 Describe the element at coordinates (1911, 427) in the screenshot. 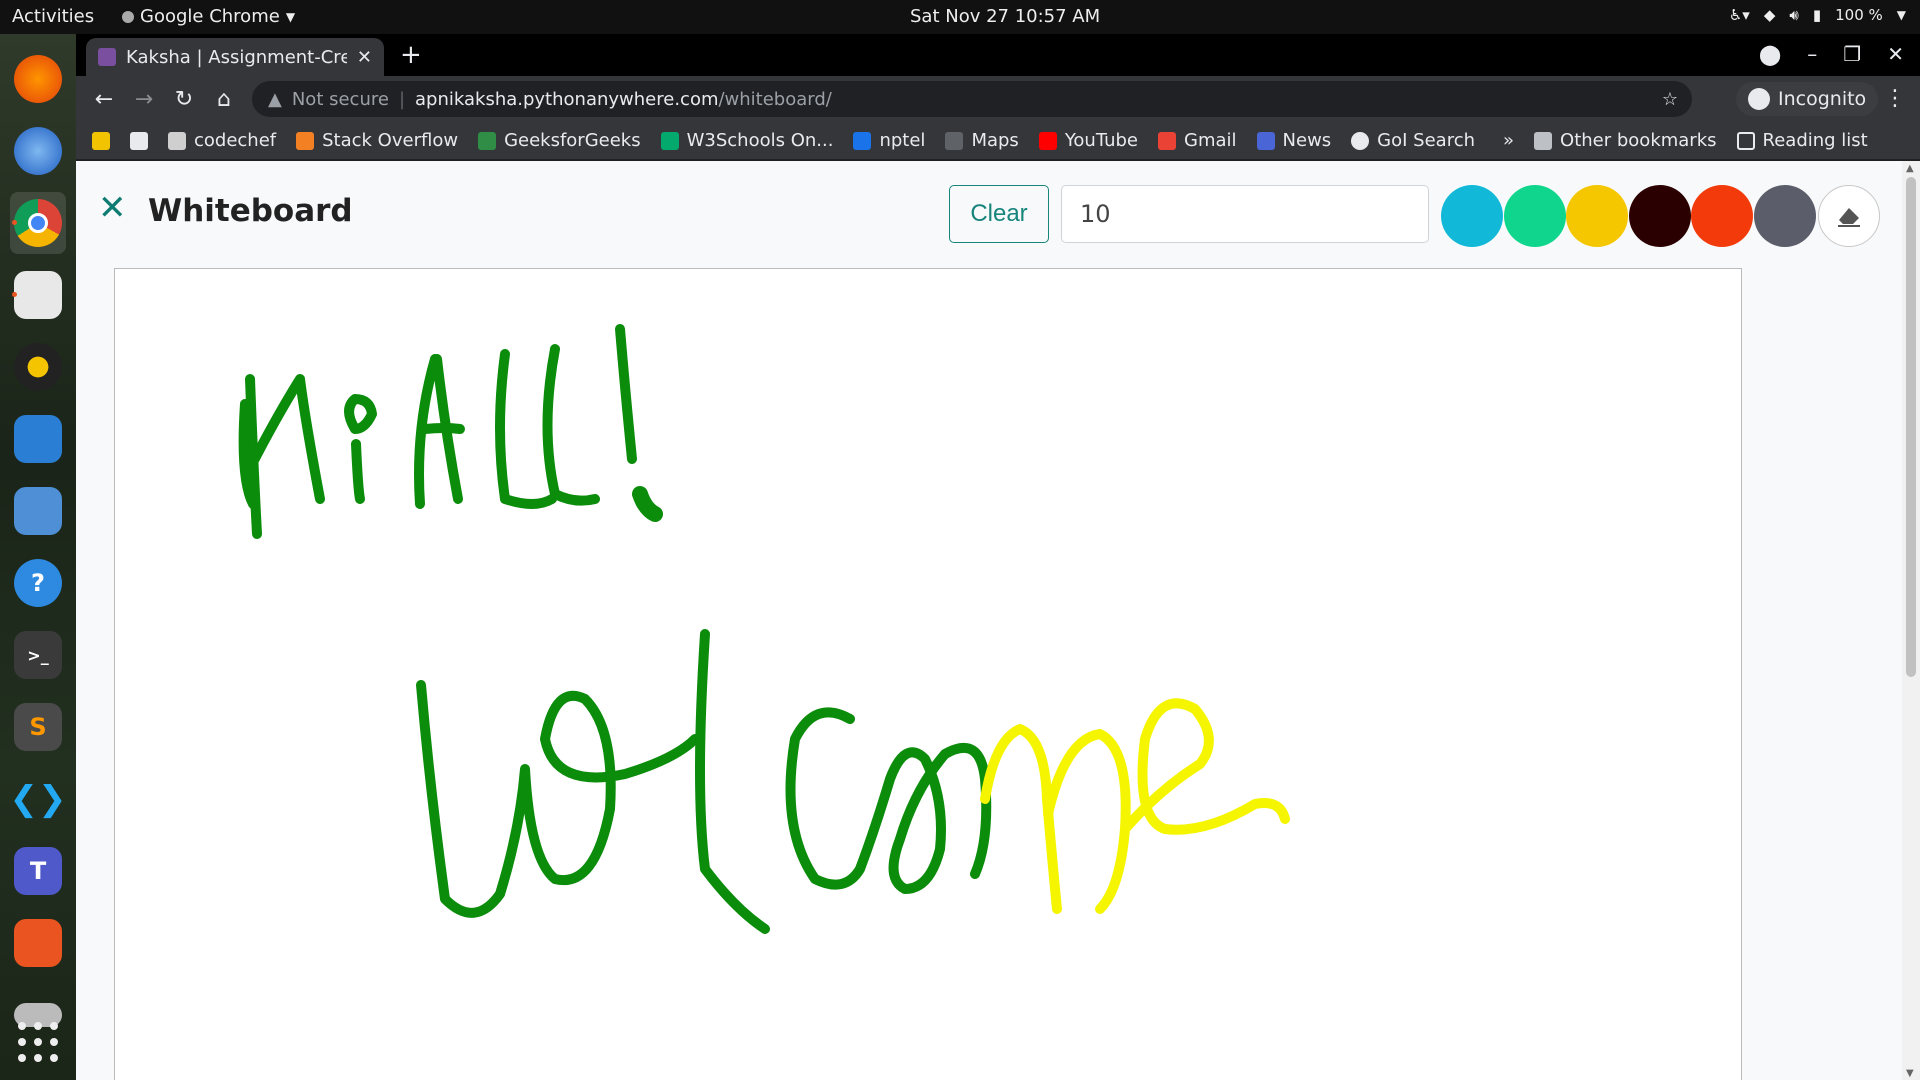

I see `scrollbar-thumb` at that location.